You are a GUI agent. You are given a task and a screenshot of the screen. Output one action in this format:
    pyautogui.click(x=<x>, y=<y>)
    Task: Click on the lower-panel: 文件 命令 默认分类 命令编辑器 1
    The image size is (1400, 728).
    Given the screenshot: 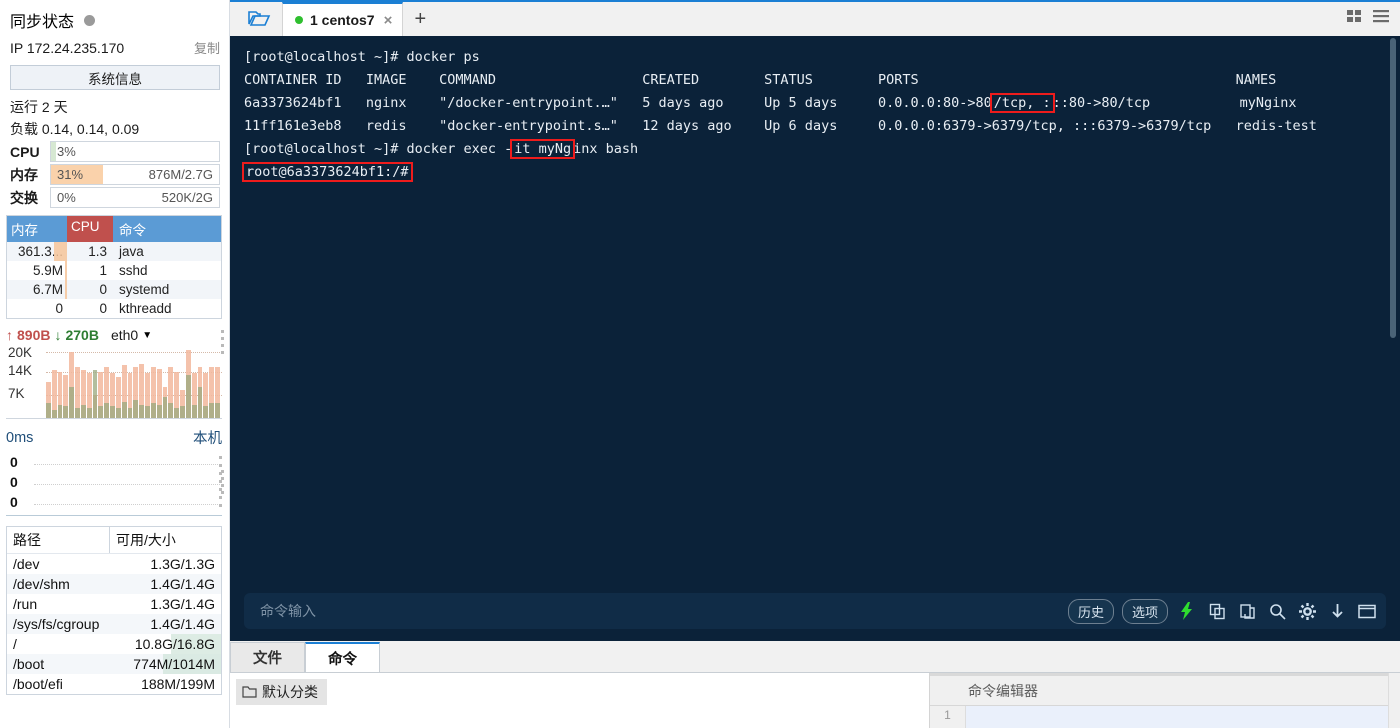 What is the action you would take?
    pyautogui.click(x=815, y=684)
    